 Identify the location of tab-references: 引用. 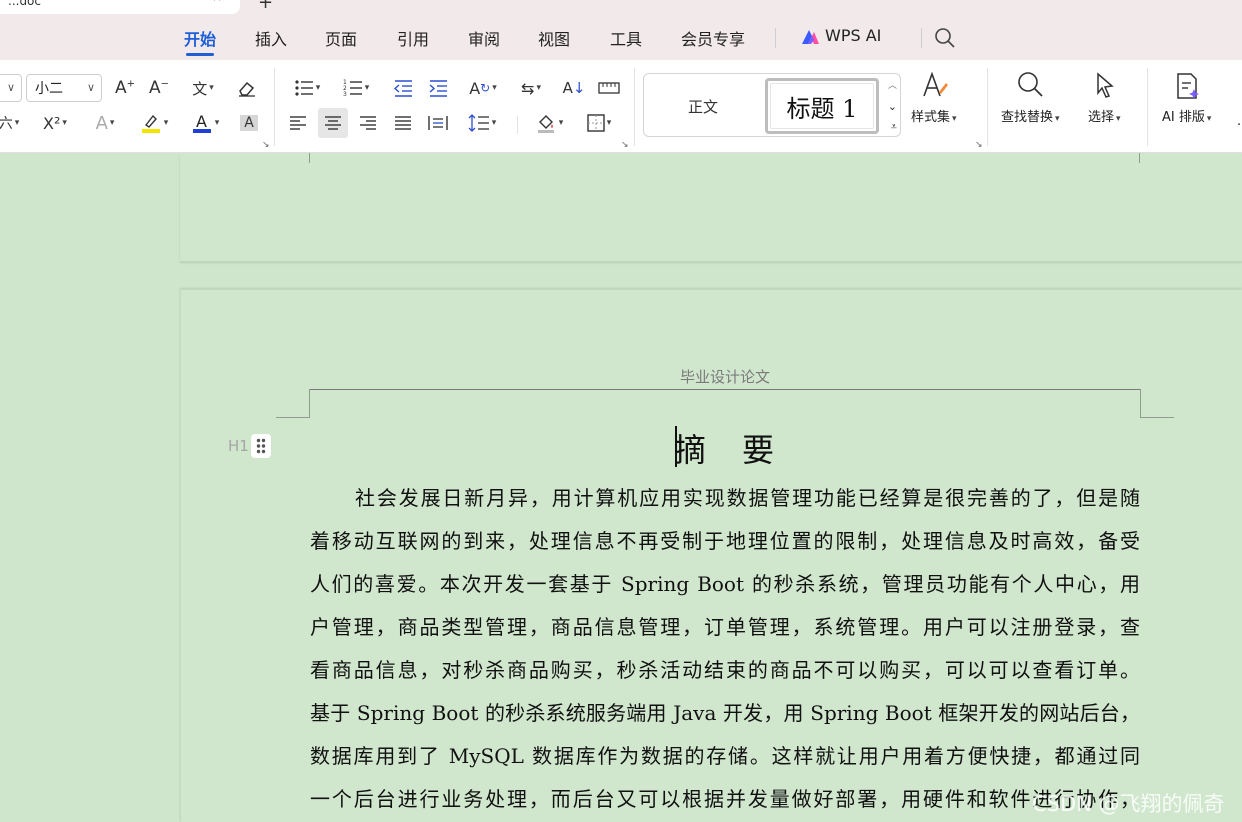
(413, 38).